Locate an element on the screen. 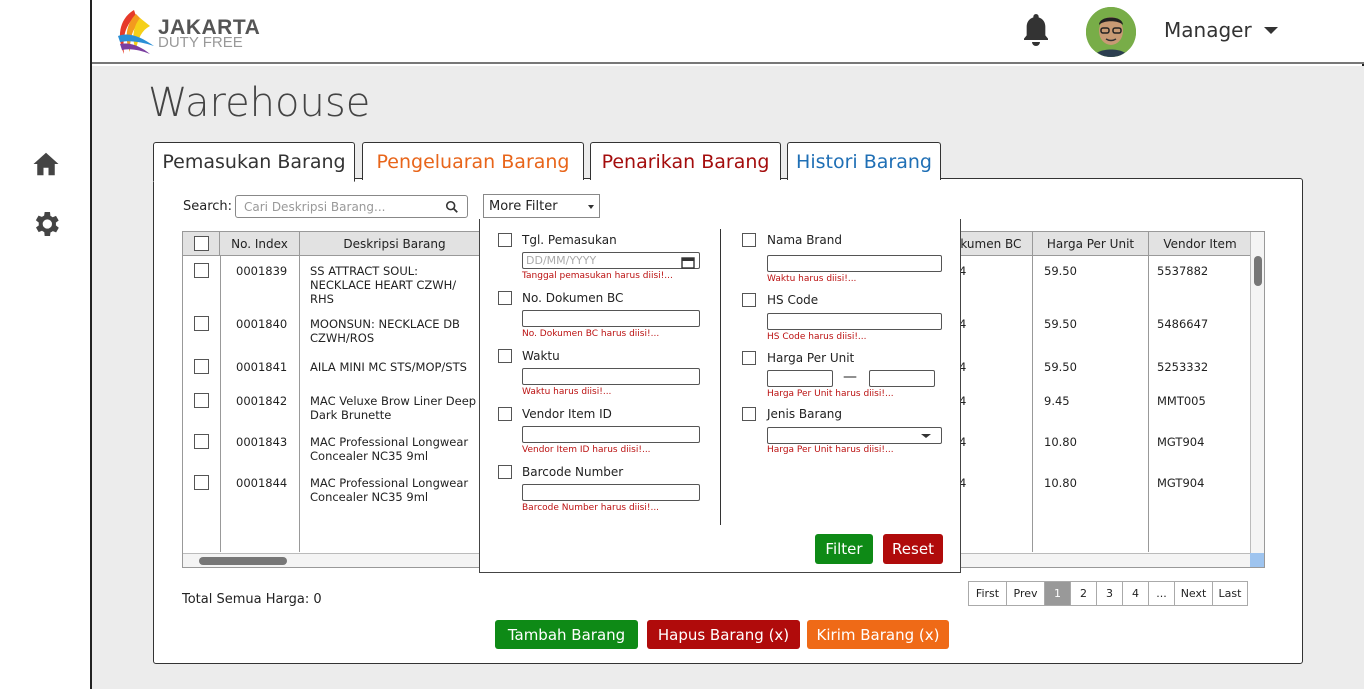 This screenshot has height=689, width=1364. tab-pemasukan: Pemasukan Barang is located at coordinates (254, 162).